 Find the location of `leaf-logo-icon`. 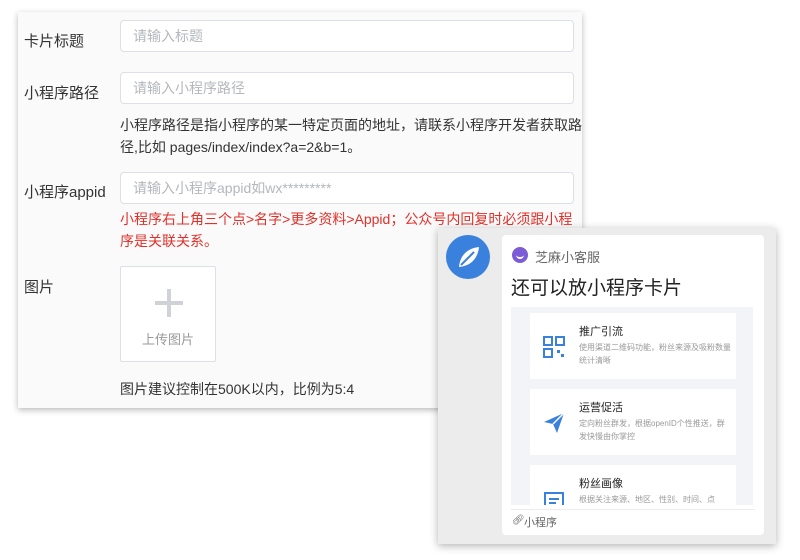

leaf-logo-icon is located at coordinates (469, 257).